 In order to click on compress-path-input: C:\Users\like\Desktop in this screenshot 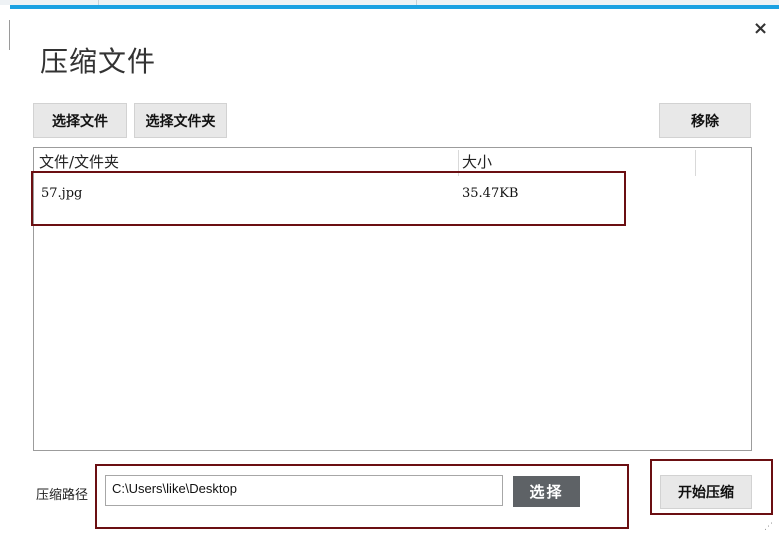, I will do `click(304, 490)`.